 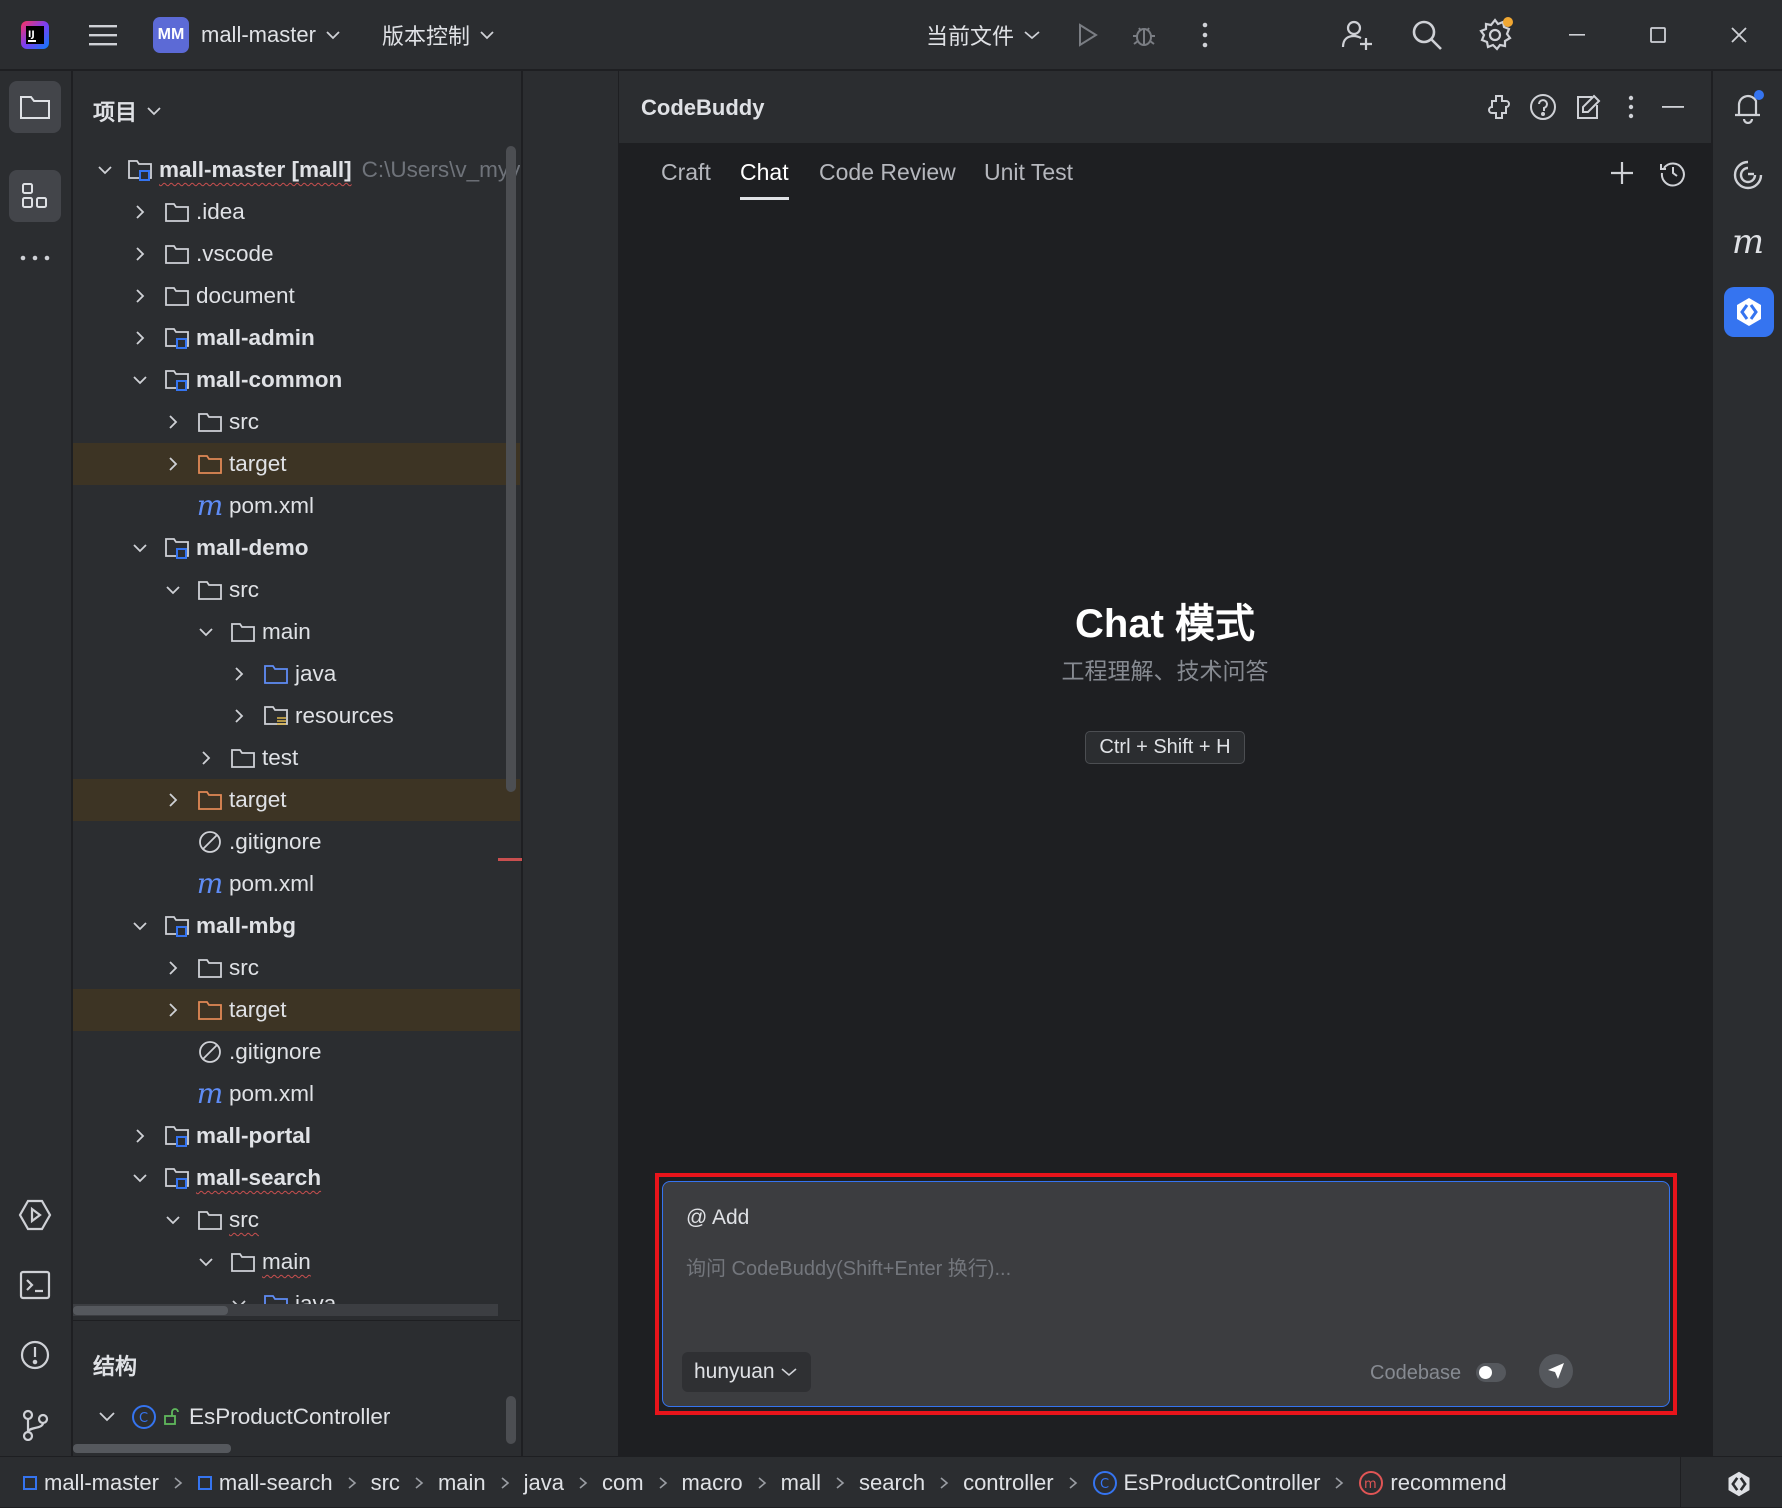 What do you see at coordinates (764, 172) in the screenshot?
I see `tab-chat: Chat` at bounding box center [764, 172].